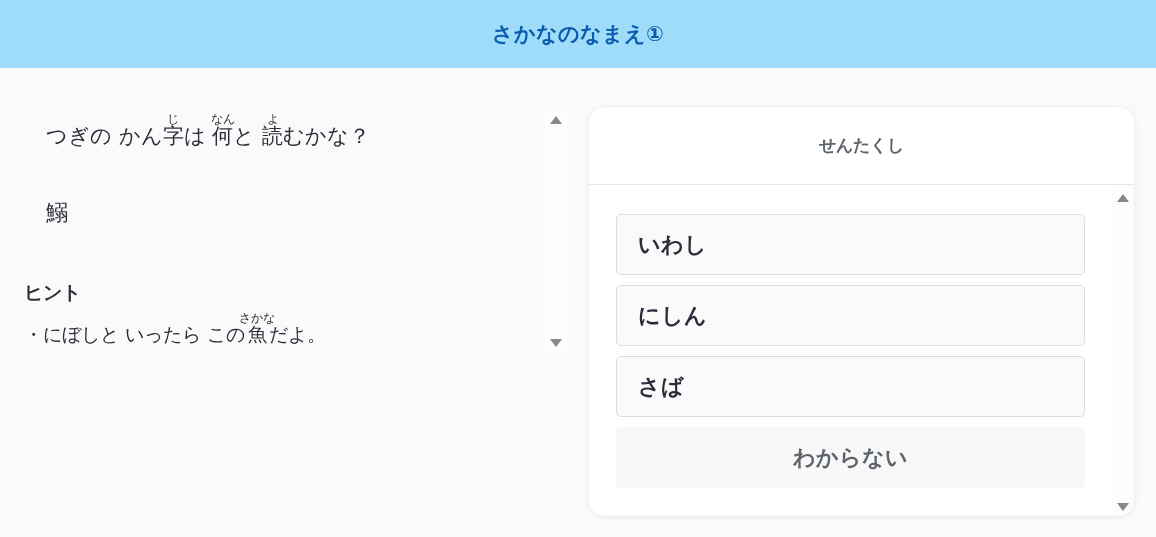  I want to click on hint-title: ヒント, so click(53, 292).